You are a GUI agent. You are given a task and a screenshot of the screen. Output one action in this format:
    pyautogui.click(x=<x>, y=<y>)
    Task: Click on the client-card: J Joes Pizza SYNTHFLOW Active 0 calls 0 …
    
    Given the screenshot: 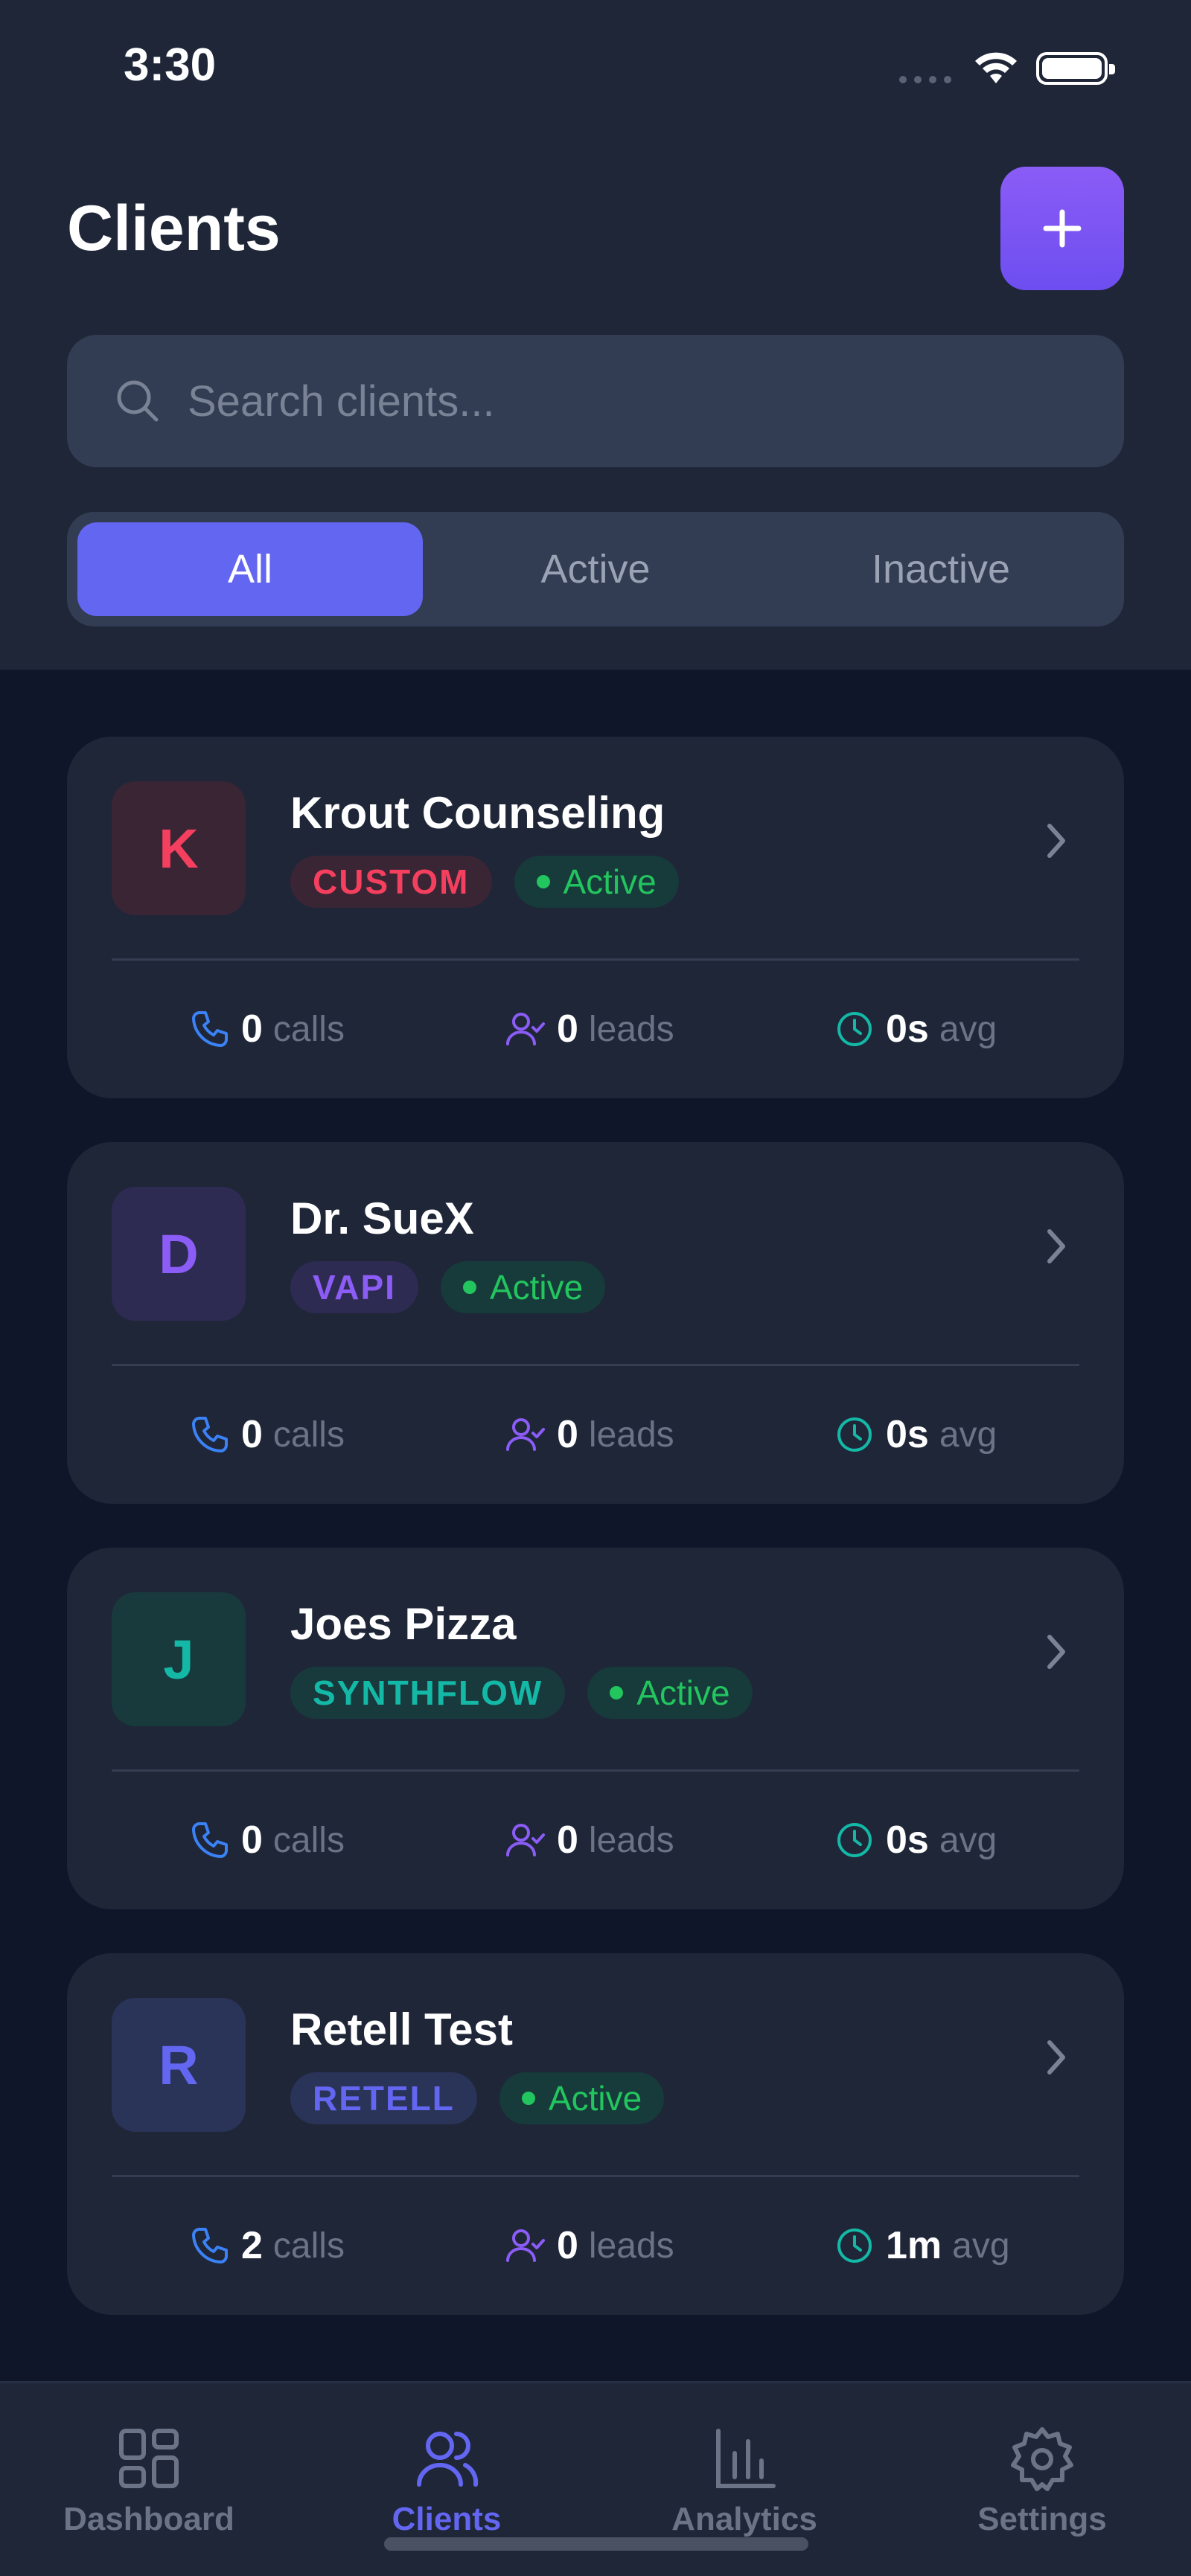 What is the action you would take?
    pyautogui.click(x=595, y=1728)
    